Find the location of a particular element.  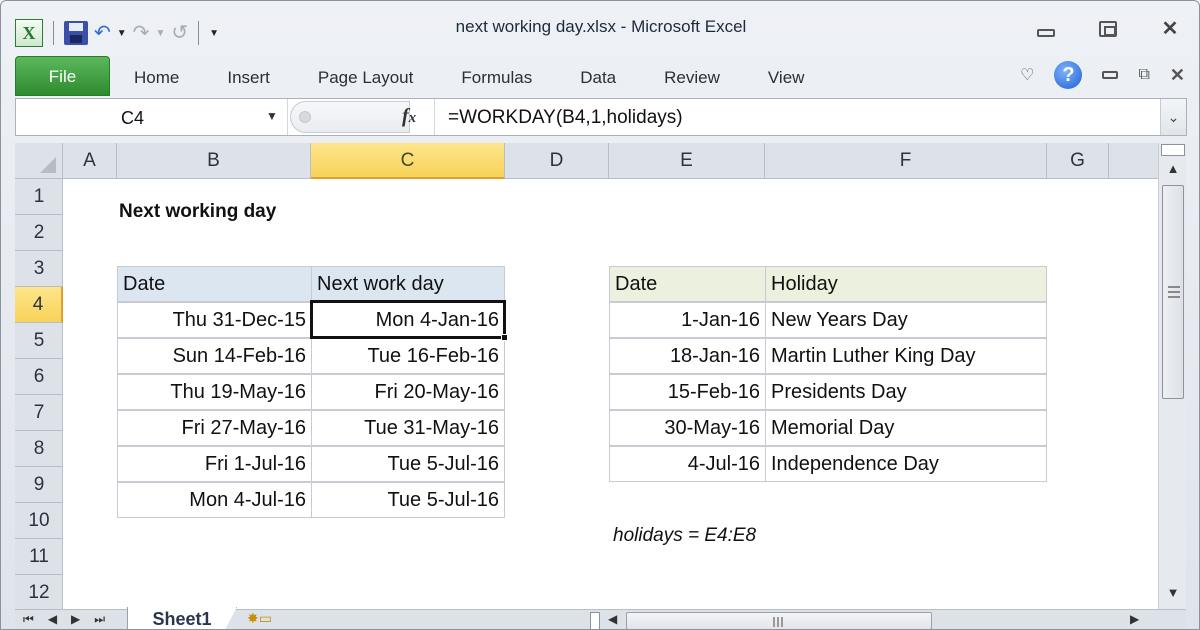

workbook-minimize-icon is located at coordinates (1110, 75).